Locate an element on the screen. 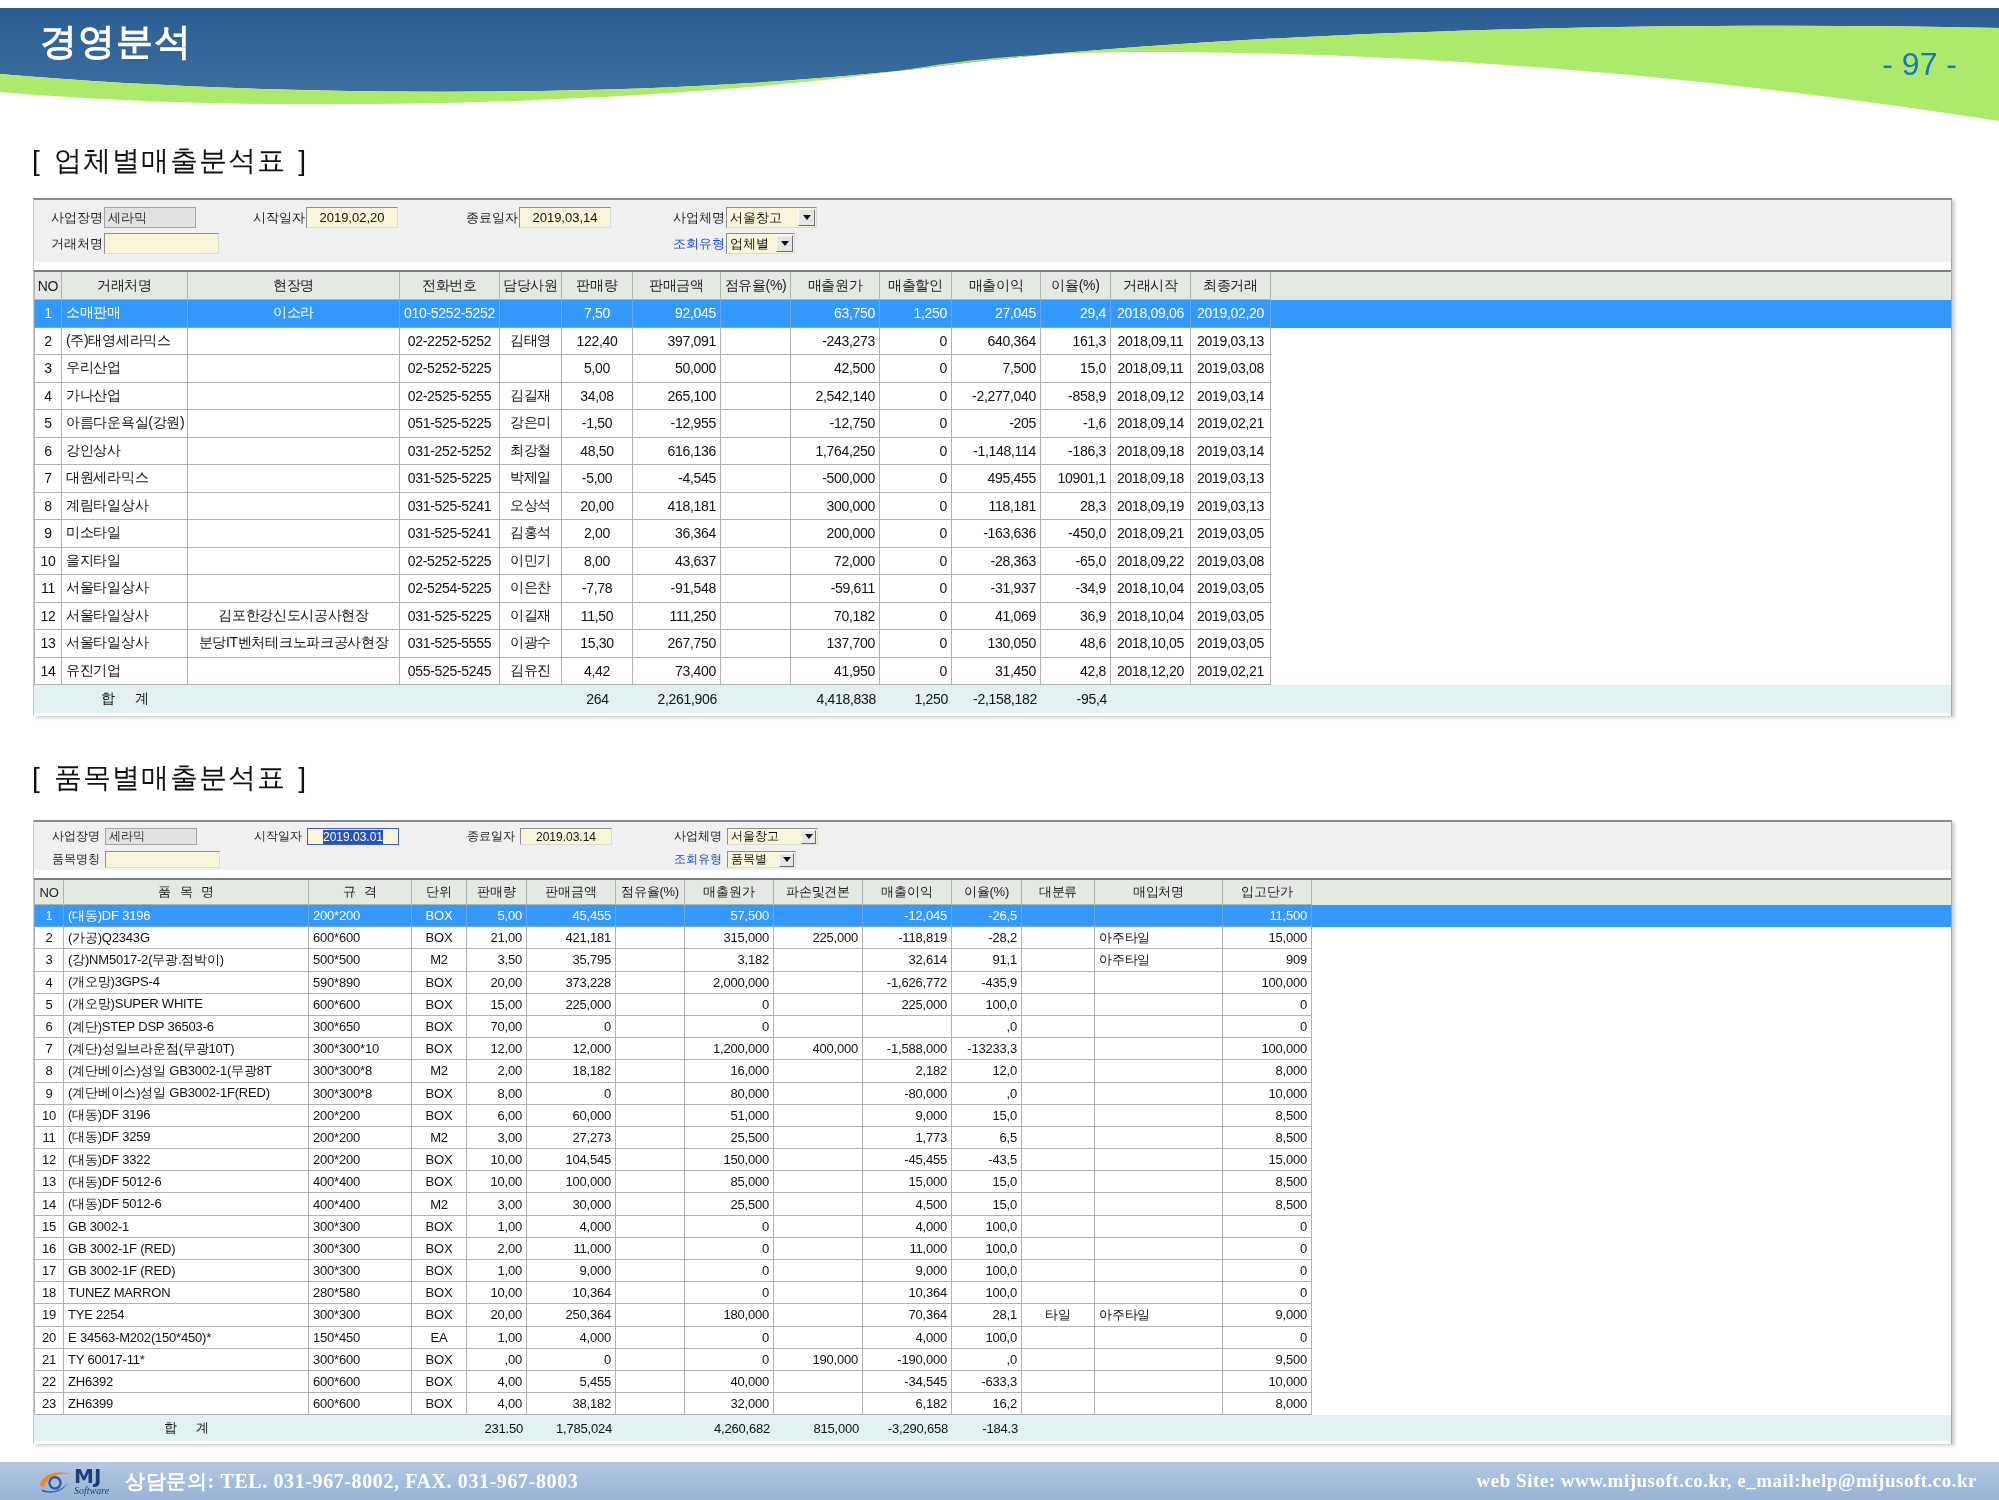 The height and width of the screenshot is (1500, 1999). total-cell-text: 264 is located at coordinates (597, 699).